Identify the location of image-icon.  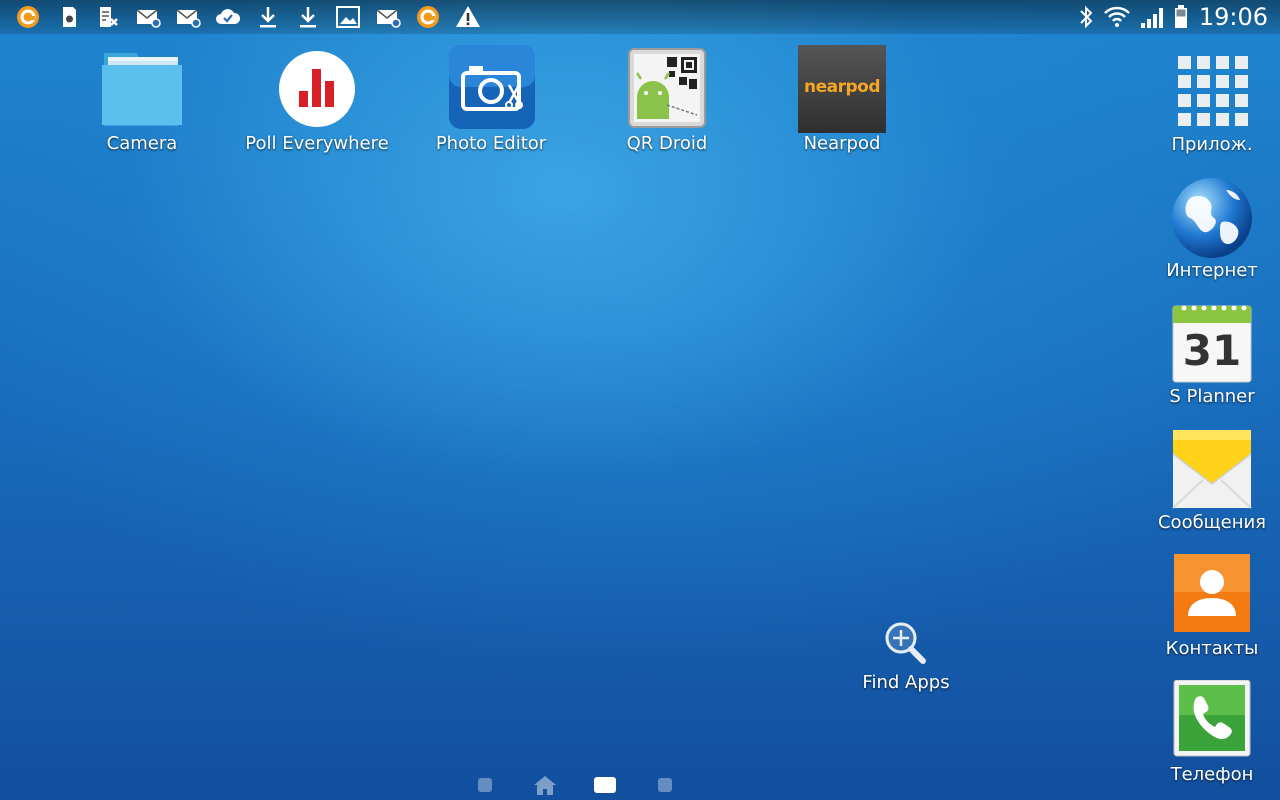
(348, 17).